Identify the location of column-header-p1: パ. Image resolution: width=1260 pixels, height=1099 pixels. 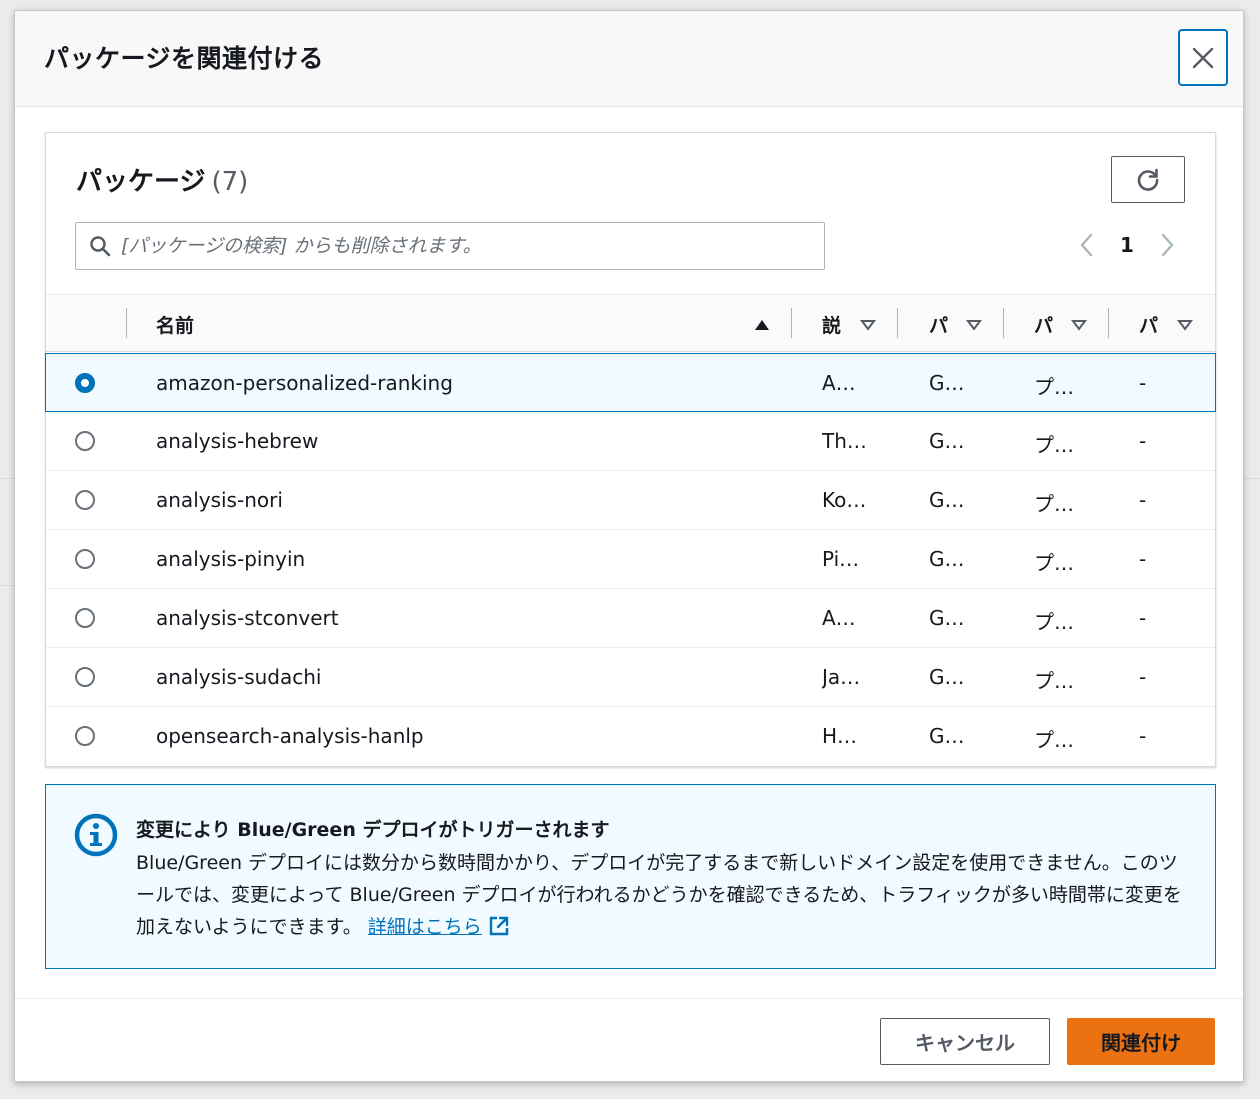
(938, 324).